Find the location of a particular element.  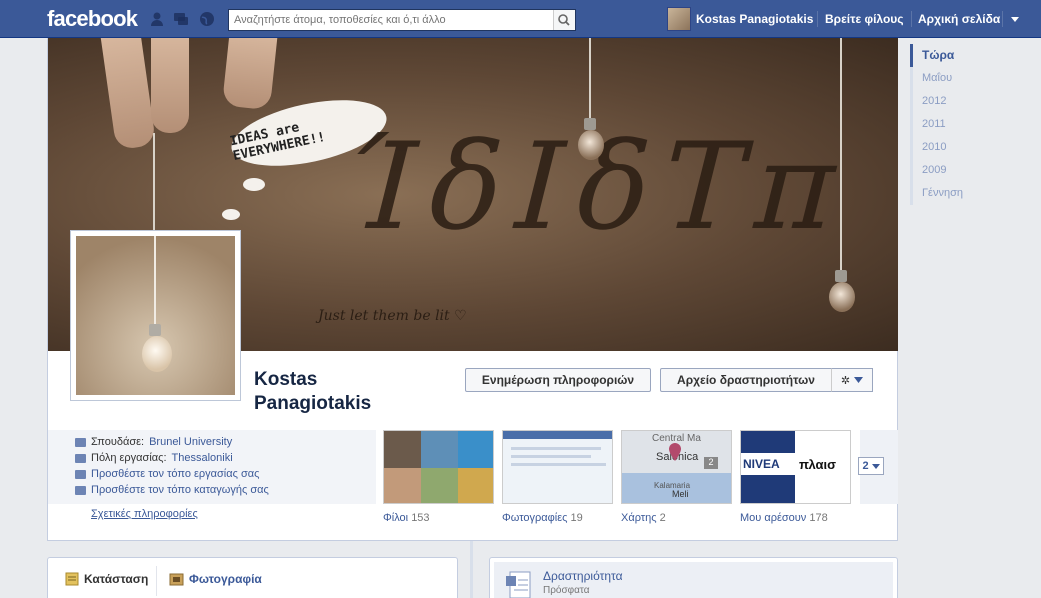

notifications-globe-icon is located at coordinates (207, 19).